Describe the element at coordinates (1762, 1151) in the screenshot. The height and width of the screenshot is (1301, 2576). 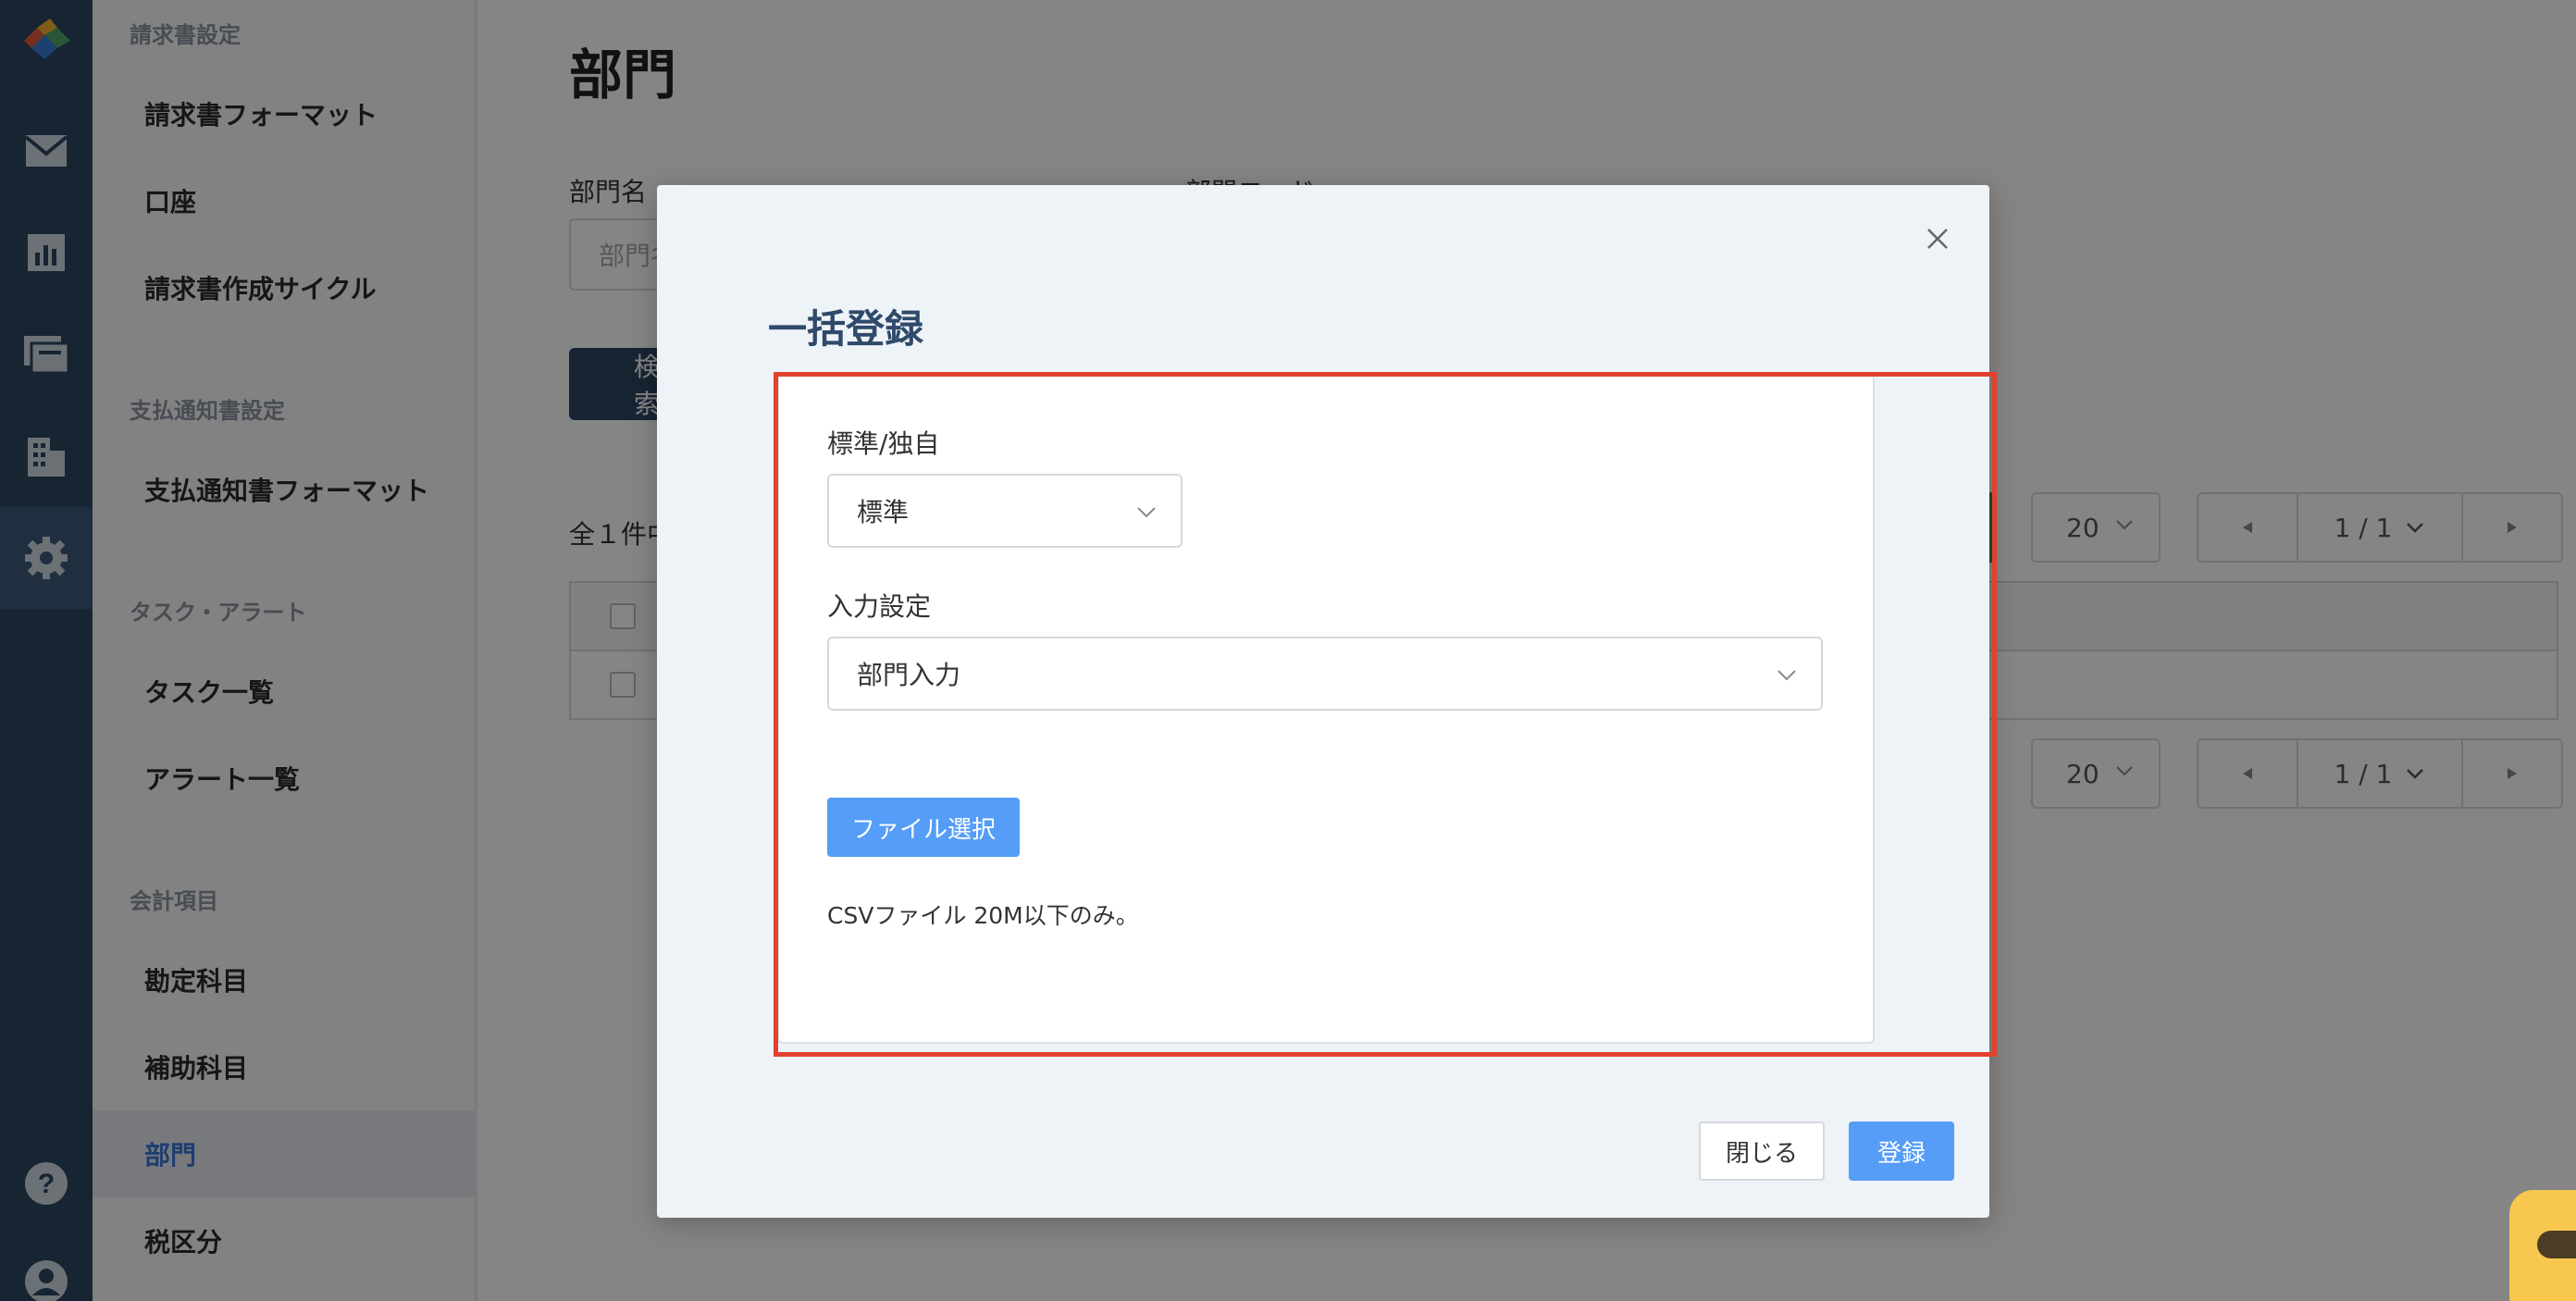
I see `close-button: 閉じる` at that location.